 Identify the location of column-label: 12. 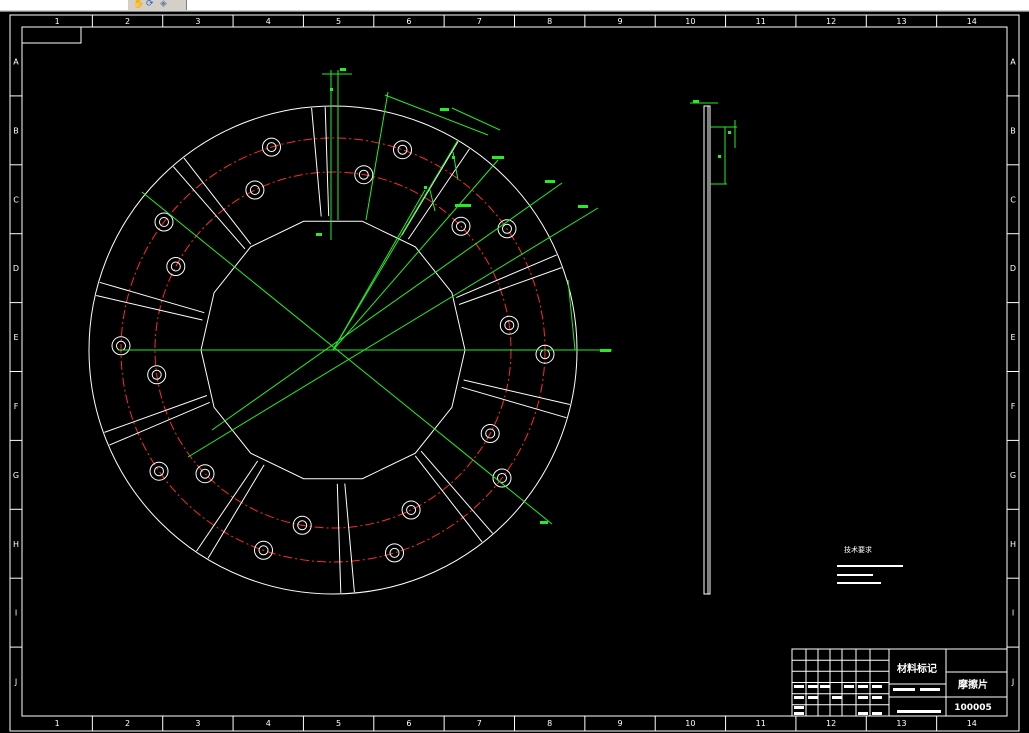
(831, 21).